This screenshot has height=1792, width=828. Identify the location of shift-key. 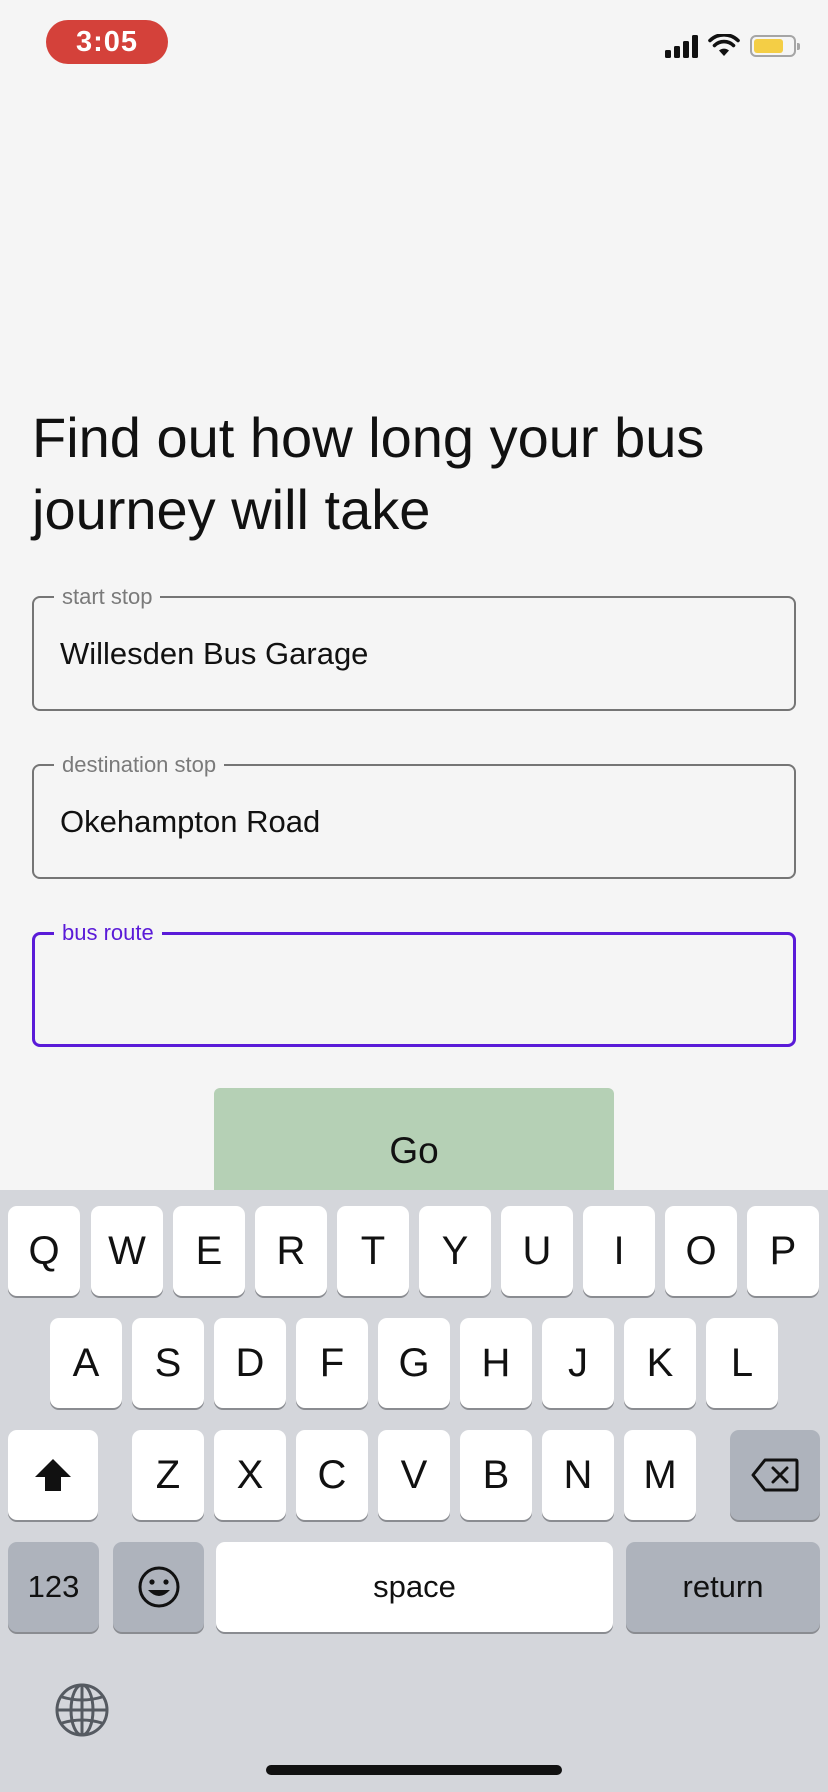
(53, 1475).